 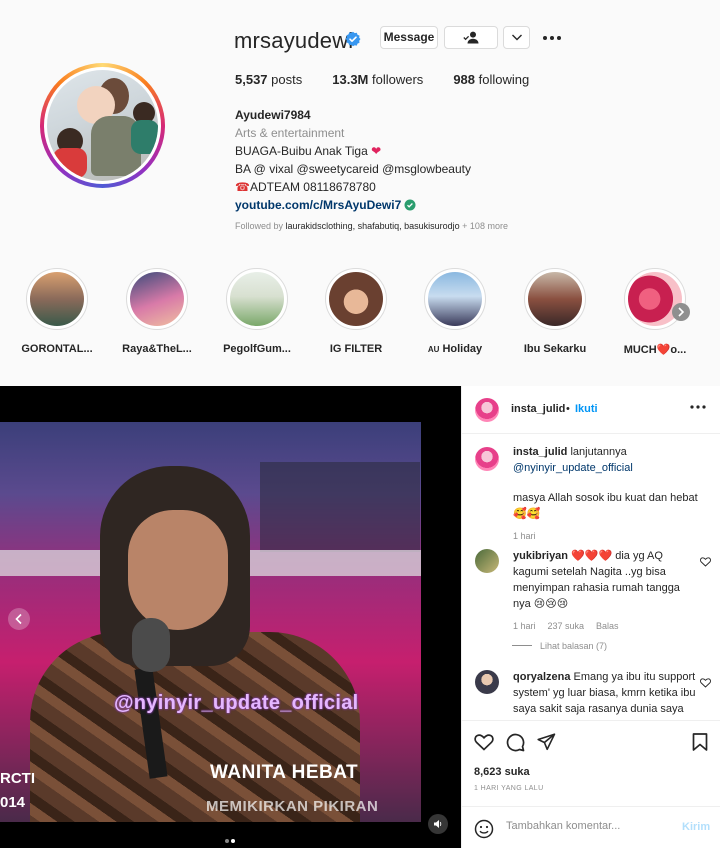 What do you see at coordinates (410, 205) in the screenshot?
I see `verified-link-icon` at bounding box center [410, 205].